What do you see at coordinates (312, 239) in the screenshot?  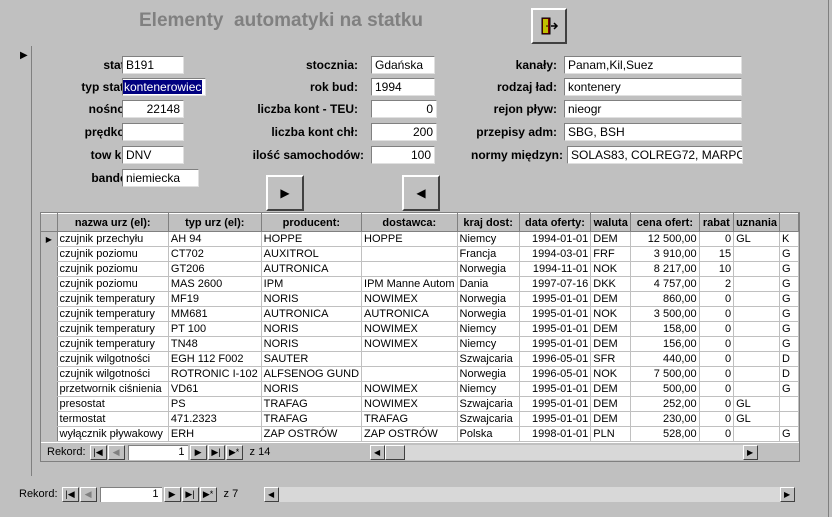 I see `table-cell: HOPPE` at bounding box center [312, 239].